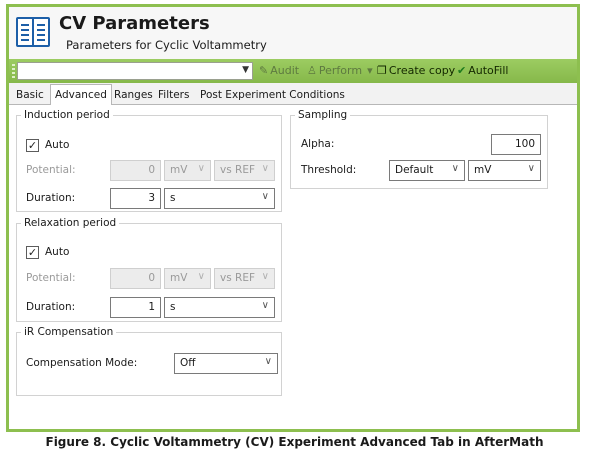  What do you see at coordinates (149, 361) in the screenshot?
I see `ir-compensation-group: iR Compensation Compensation Mode: Off ∨` at bounding box center [149, 361].